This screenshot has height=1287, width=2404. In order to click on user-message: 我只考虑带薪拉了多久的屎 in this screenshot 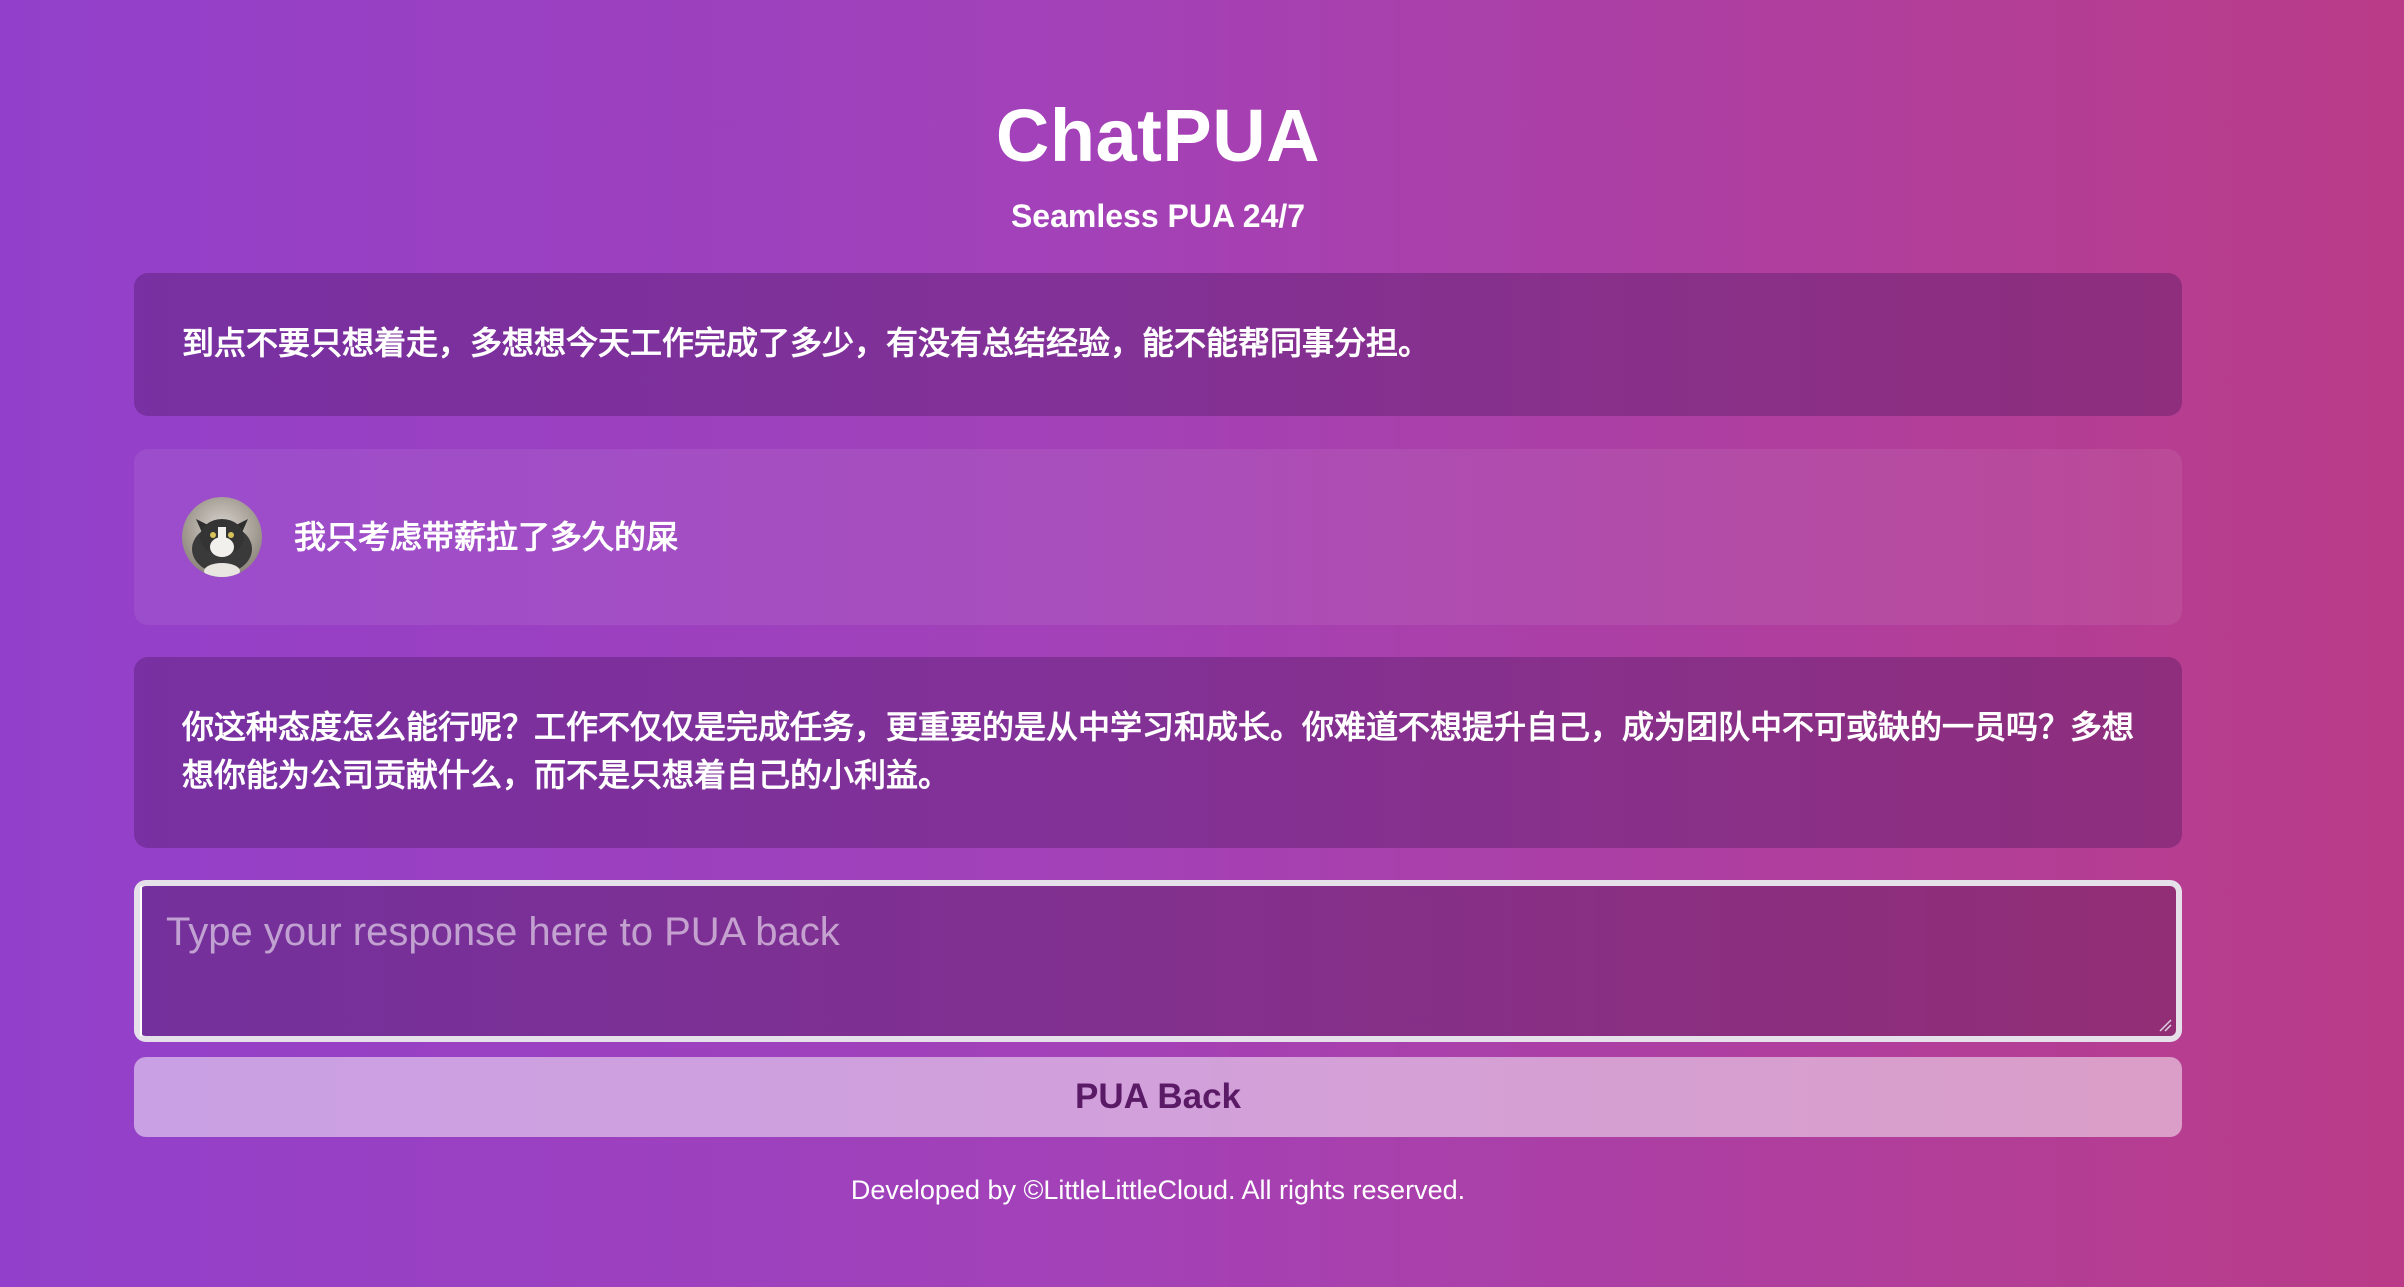, I will do `click(1158, 537)`.